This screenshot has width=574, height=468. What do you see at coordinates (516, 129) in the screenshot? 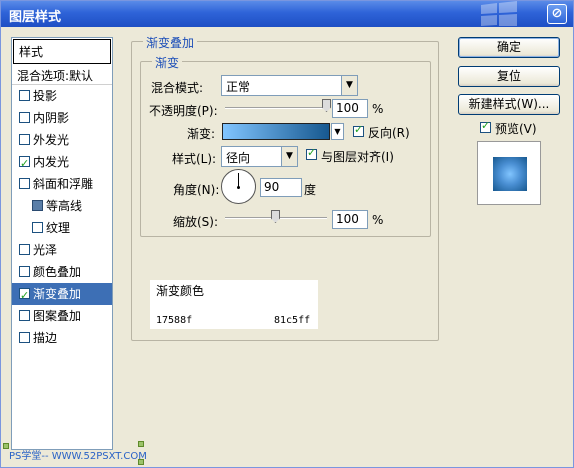
I see `preview-label: 预览(V)` at bounding box center [516, 129].